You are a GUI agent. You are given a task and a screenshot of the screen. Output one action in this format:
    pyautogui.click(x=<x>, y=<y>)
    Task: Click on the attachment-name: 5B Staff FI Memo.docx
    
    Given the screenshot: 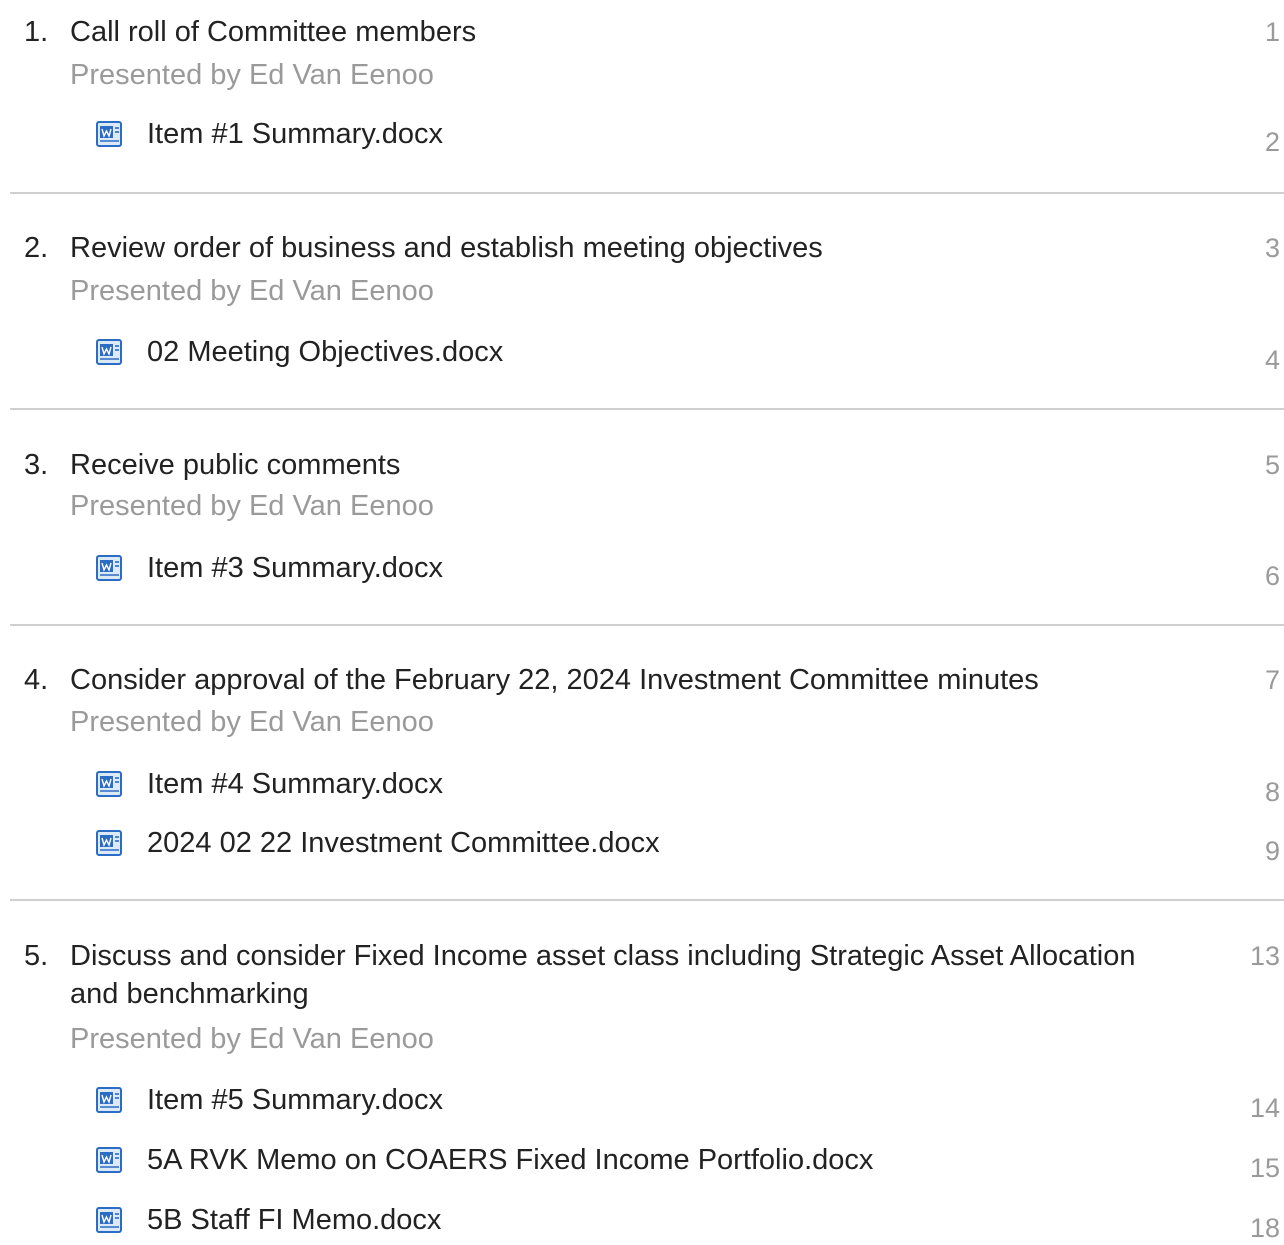 What is the action you would take?
    pyautogui.click(x=294, y=1220)
    